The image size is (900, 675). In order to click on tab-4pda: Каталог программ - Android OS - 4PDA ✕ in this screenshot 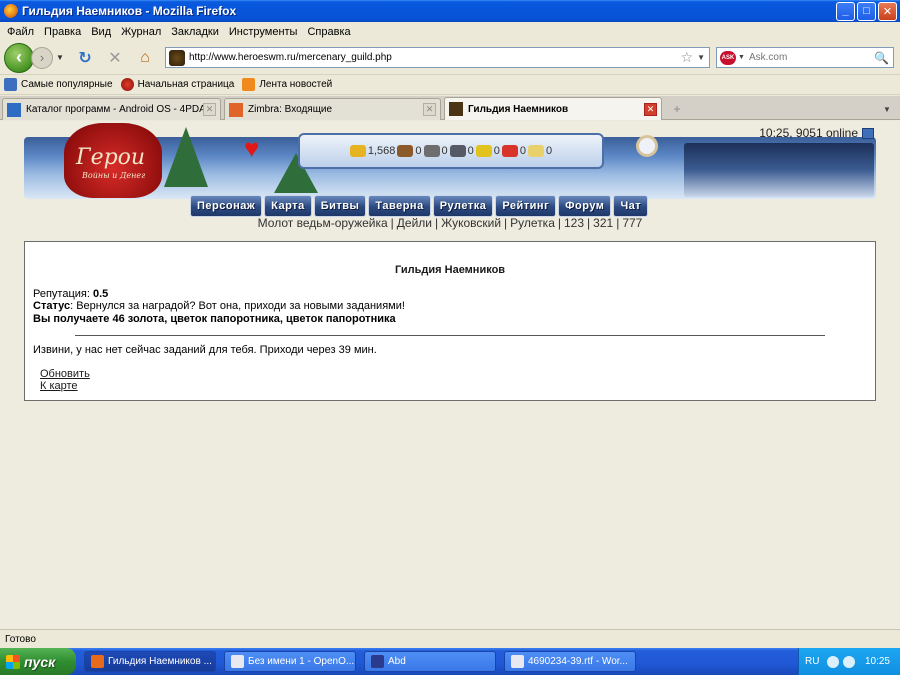, I will do `click(111, 109)`.